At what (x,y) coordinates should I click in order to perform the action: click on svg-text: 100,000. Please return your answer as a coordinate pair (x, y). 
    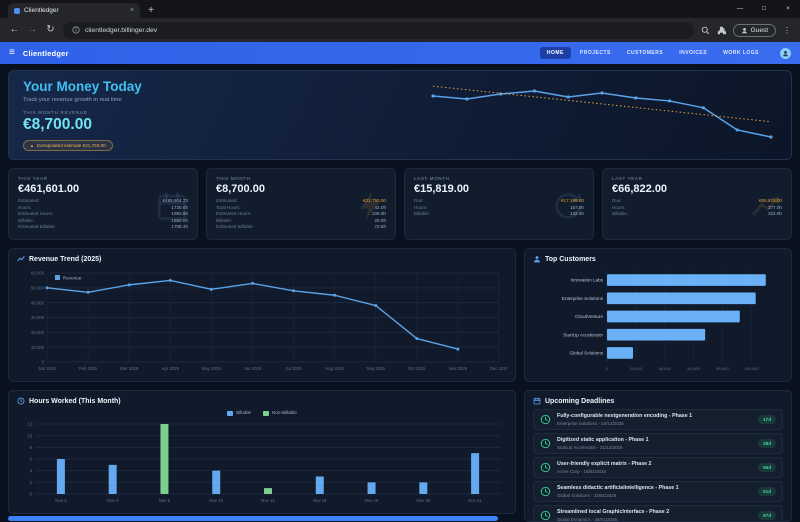
    Looking at the image, I should click on (751, 368).